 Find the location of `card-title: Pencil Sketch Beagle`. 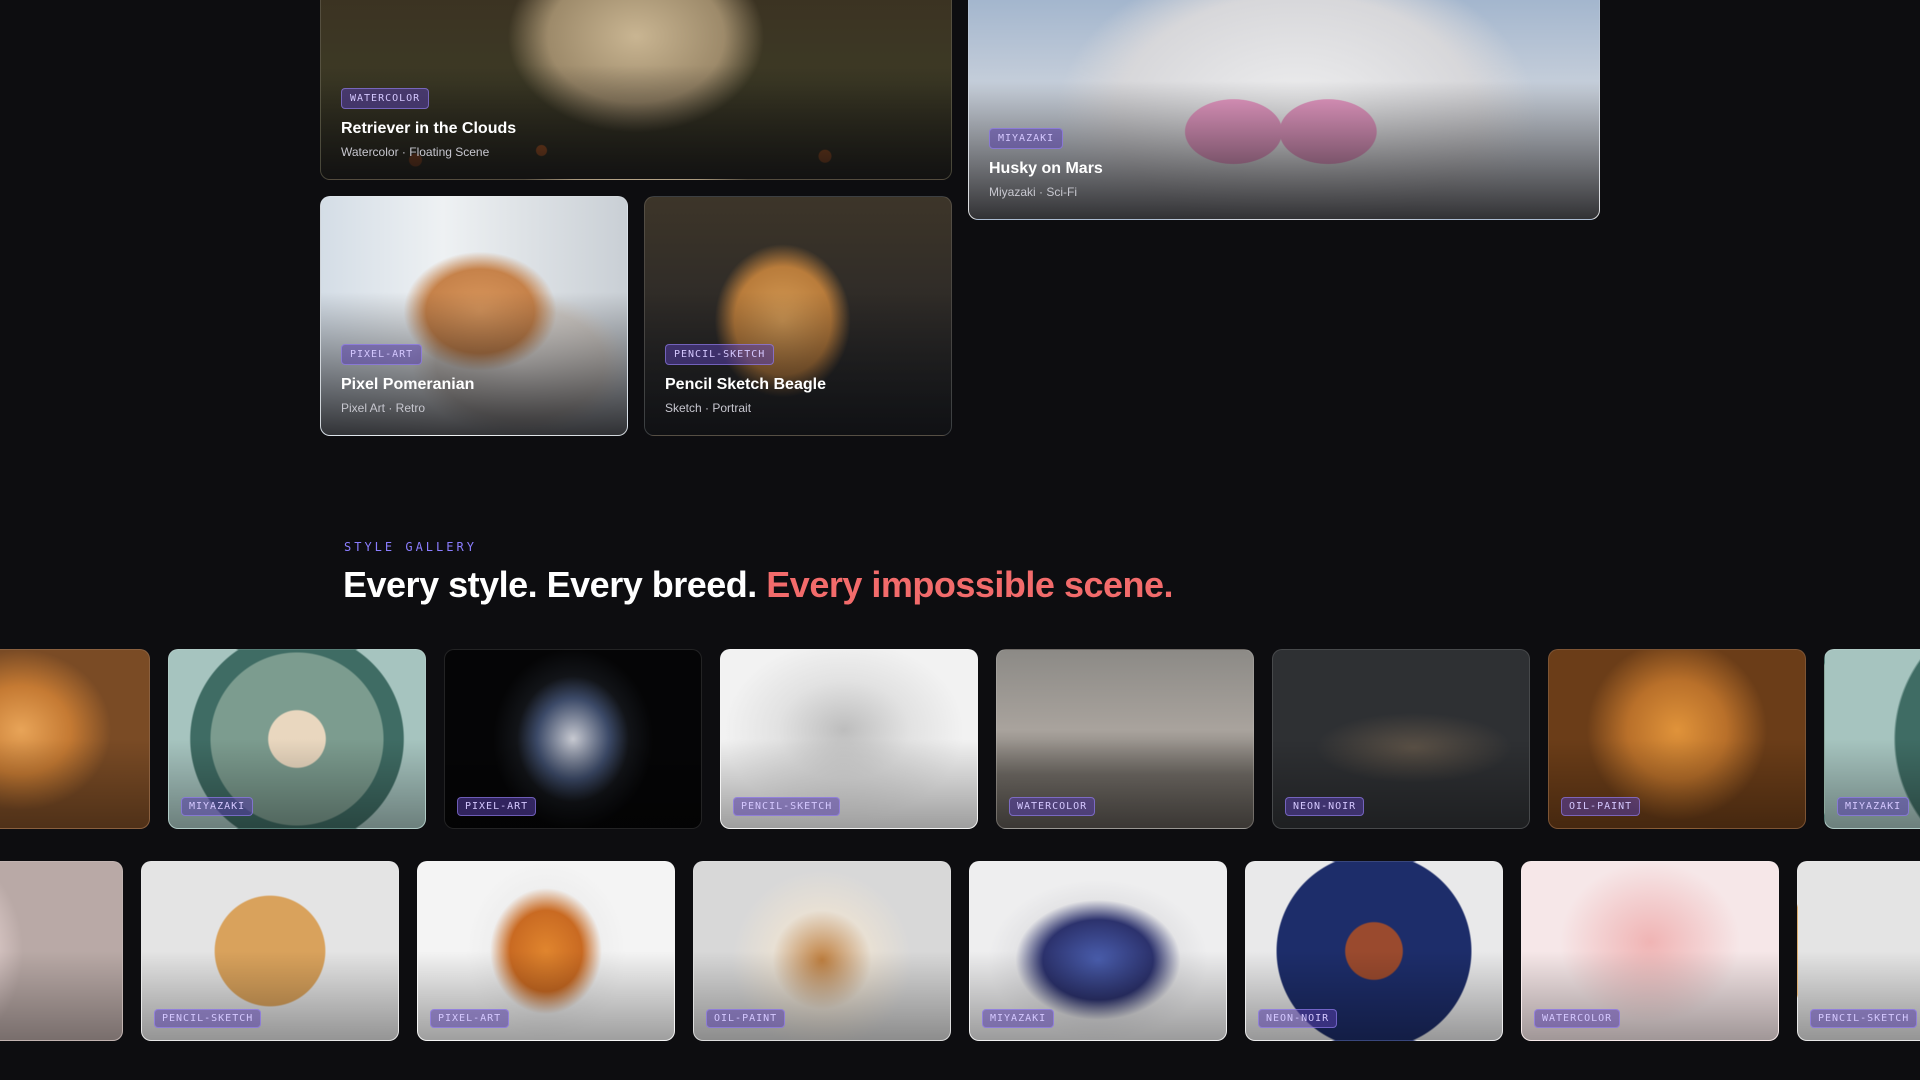

card-title: Pencil Sketch Beagle is located at coordinates (745, 384).